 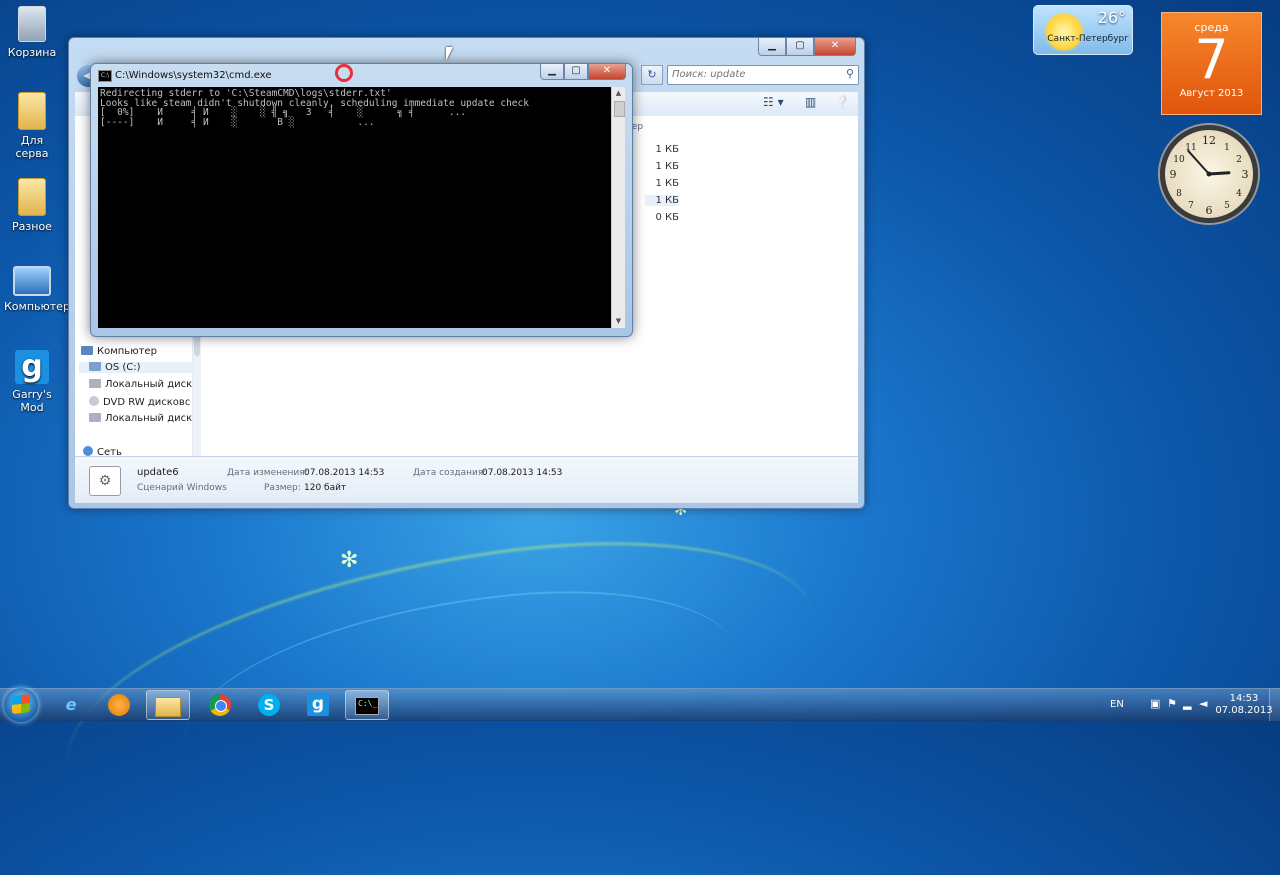 I want to click on svg-text: 6, so click(x=1209, y=210).